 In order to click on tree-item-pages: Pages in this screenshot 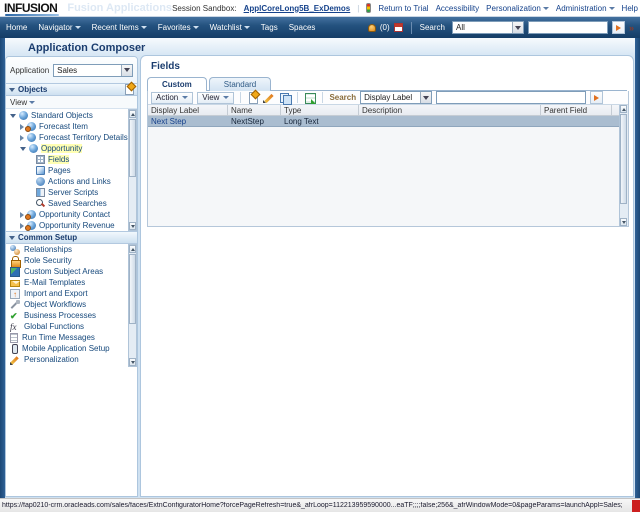, I will do `click(71, 170)`.